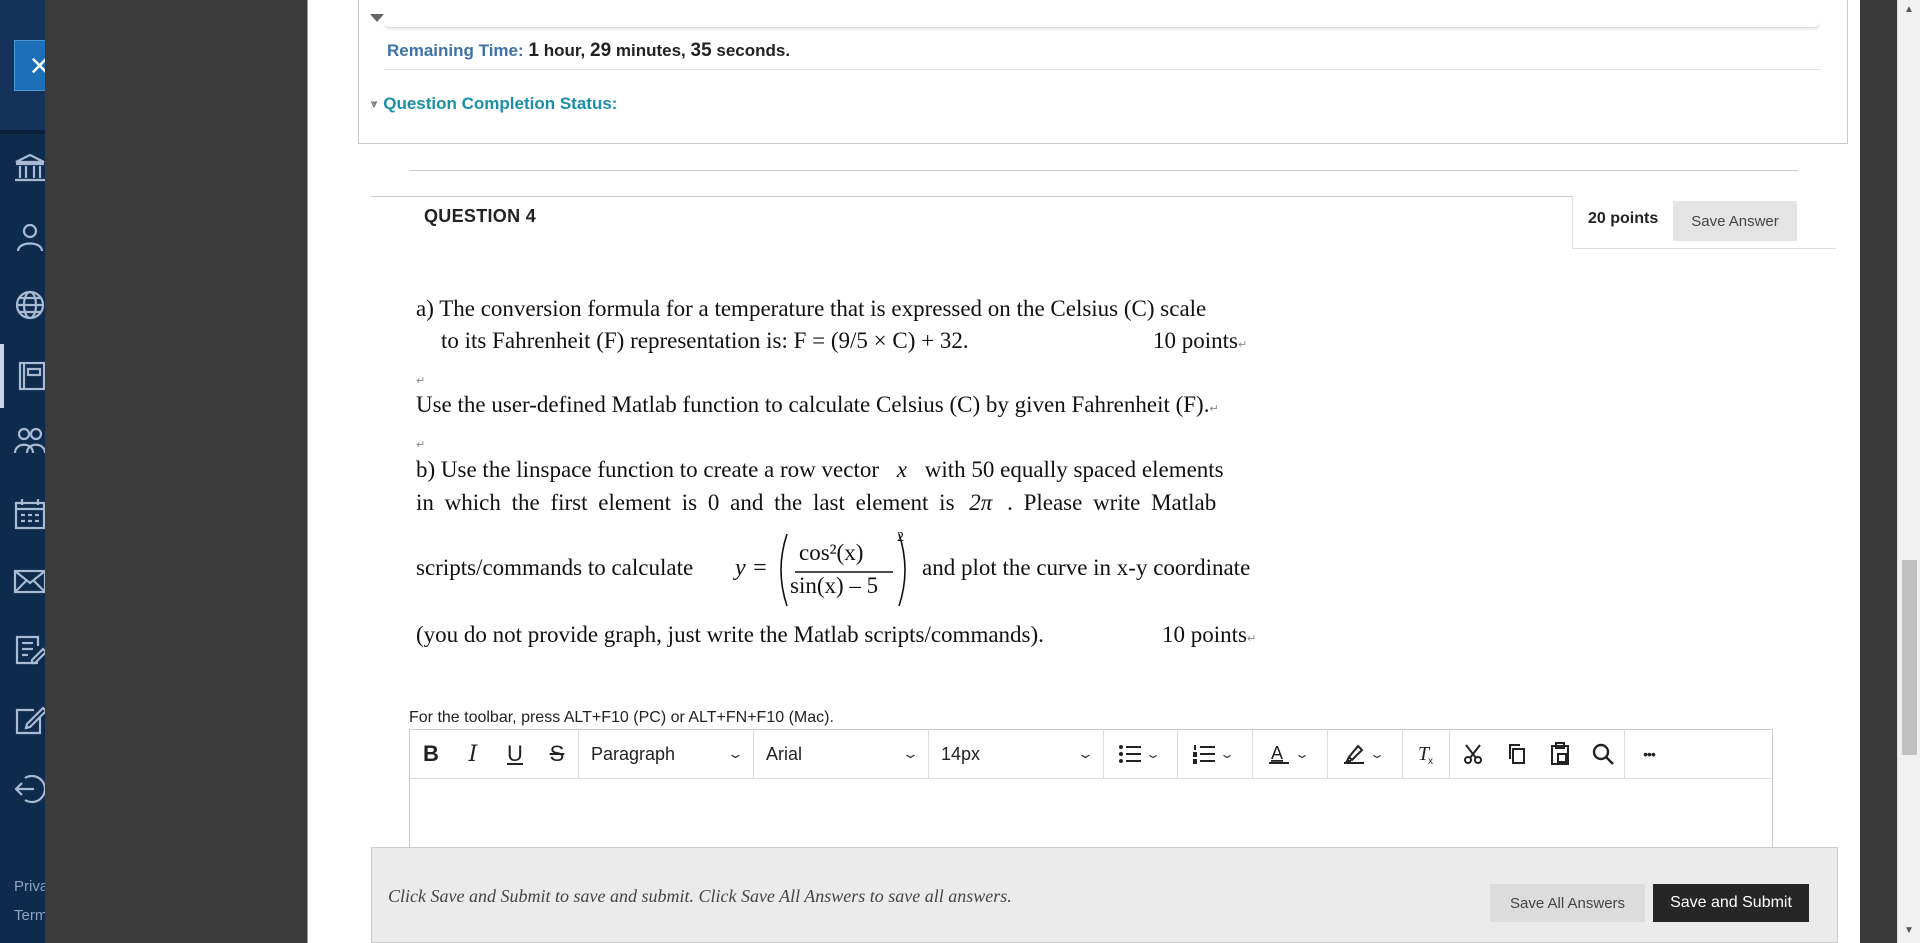 This screenshot has height=943, width=1920. I want to click on left-navigation: Priva Term, so click(24, 471).